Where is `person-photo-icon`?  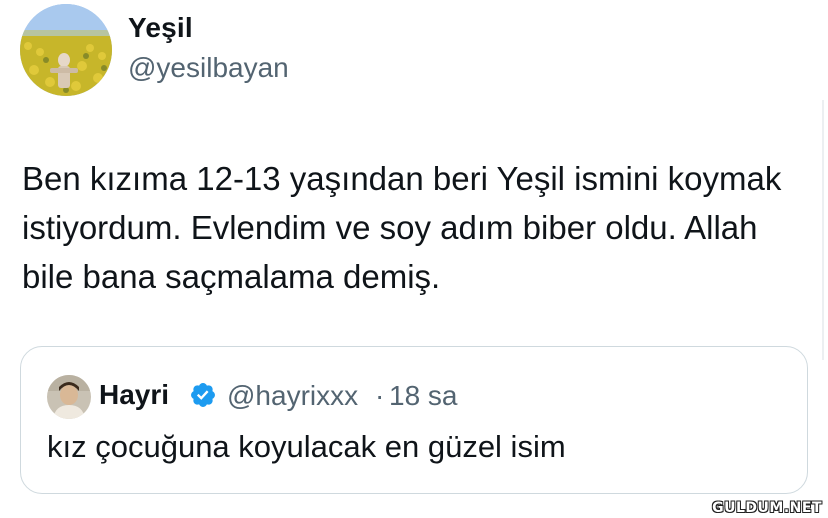 person-photo-icon is located at coordinates (69, 397).